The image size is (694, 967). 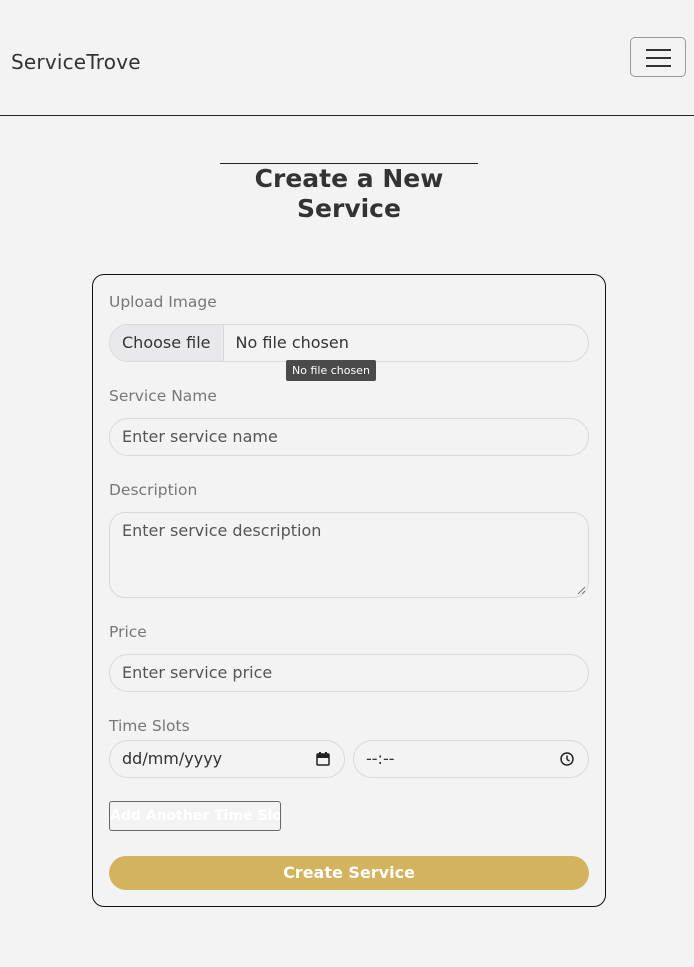 I want to click on create-service-button: Create Service, so click(x=349, y=873).